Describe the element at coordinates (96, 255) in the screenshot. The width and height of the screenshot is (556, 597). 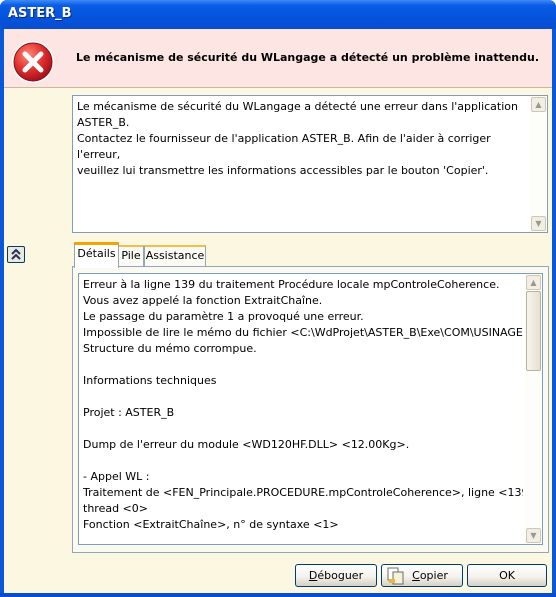
I see `tab-details: Détails` at that location.